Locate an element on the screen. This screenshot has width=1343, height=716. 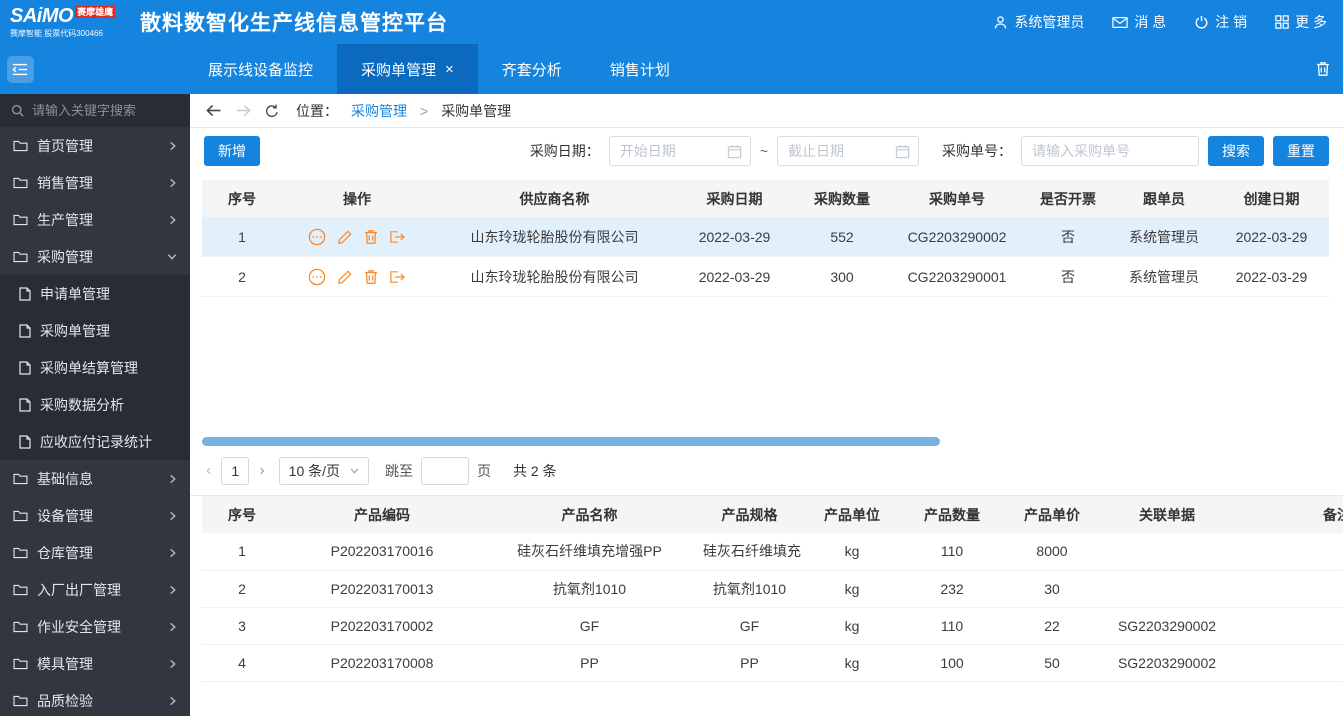
cell-invoiced: 否 is located at coordinates (1068, 276).